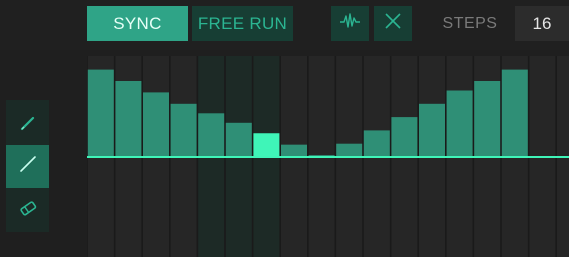  What do you see at coordinates (266, 145) in the screenshot?
I see `step-bar-selected` at bounding box center [266, 145].